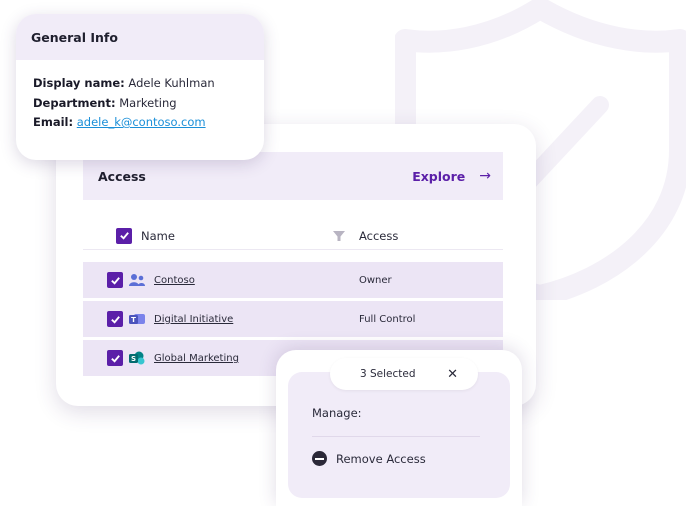 Image resolution: width=686 pixels, height=506 pixels. I want to click on display-name-value: Adele Kuhlman, so click(171, 83).